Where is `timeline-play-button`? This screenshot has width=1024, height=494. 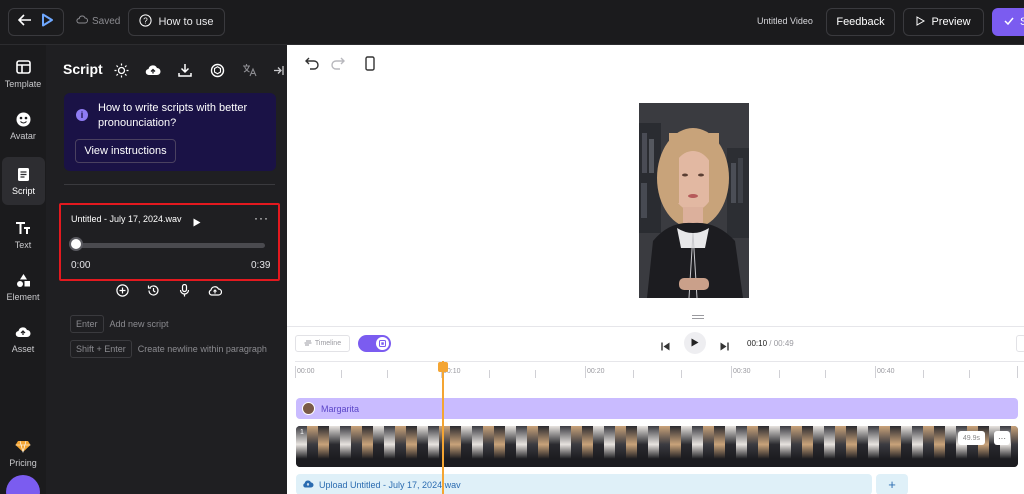 timeline-play-button is located at coordinates (695, 343).